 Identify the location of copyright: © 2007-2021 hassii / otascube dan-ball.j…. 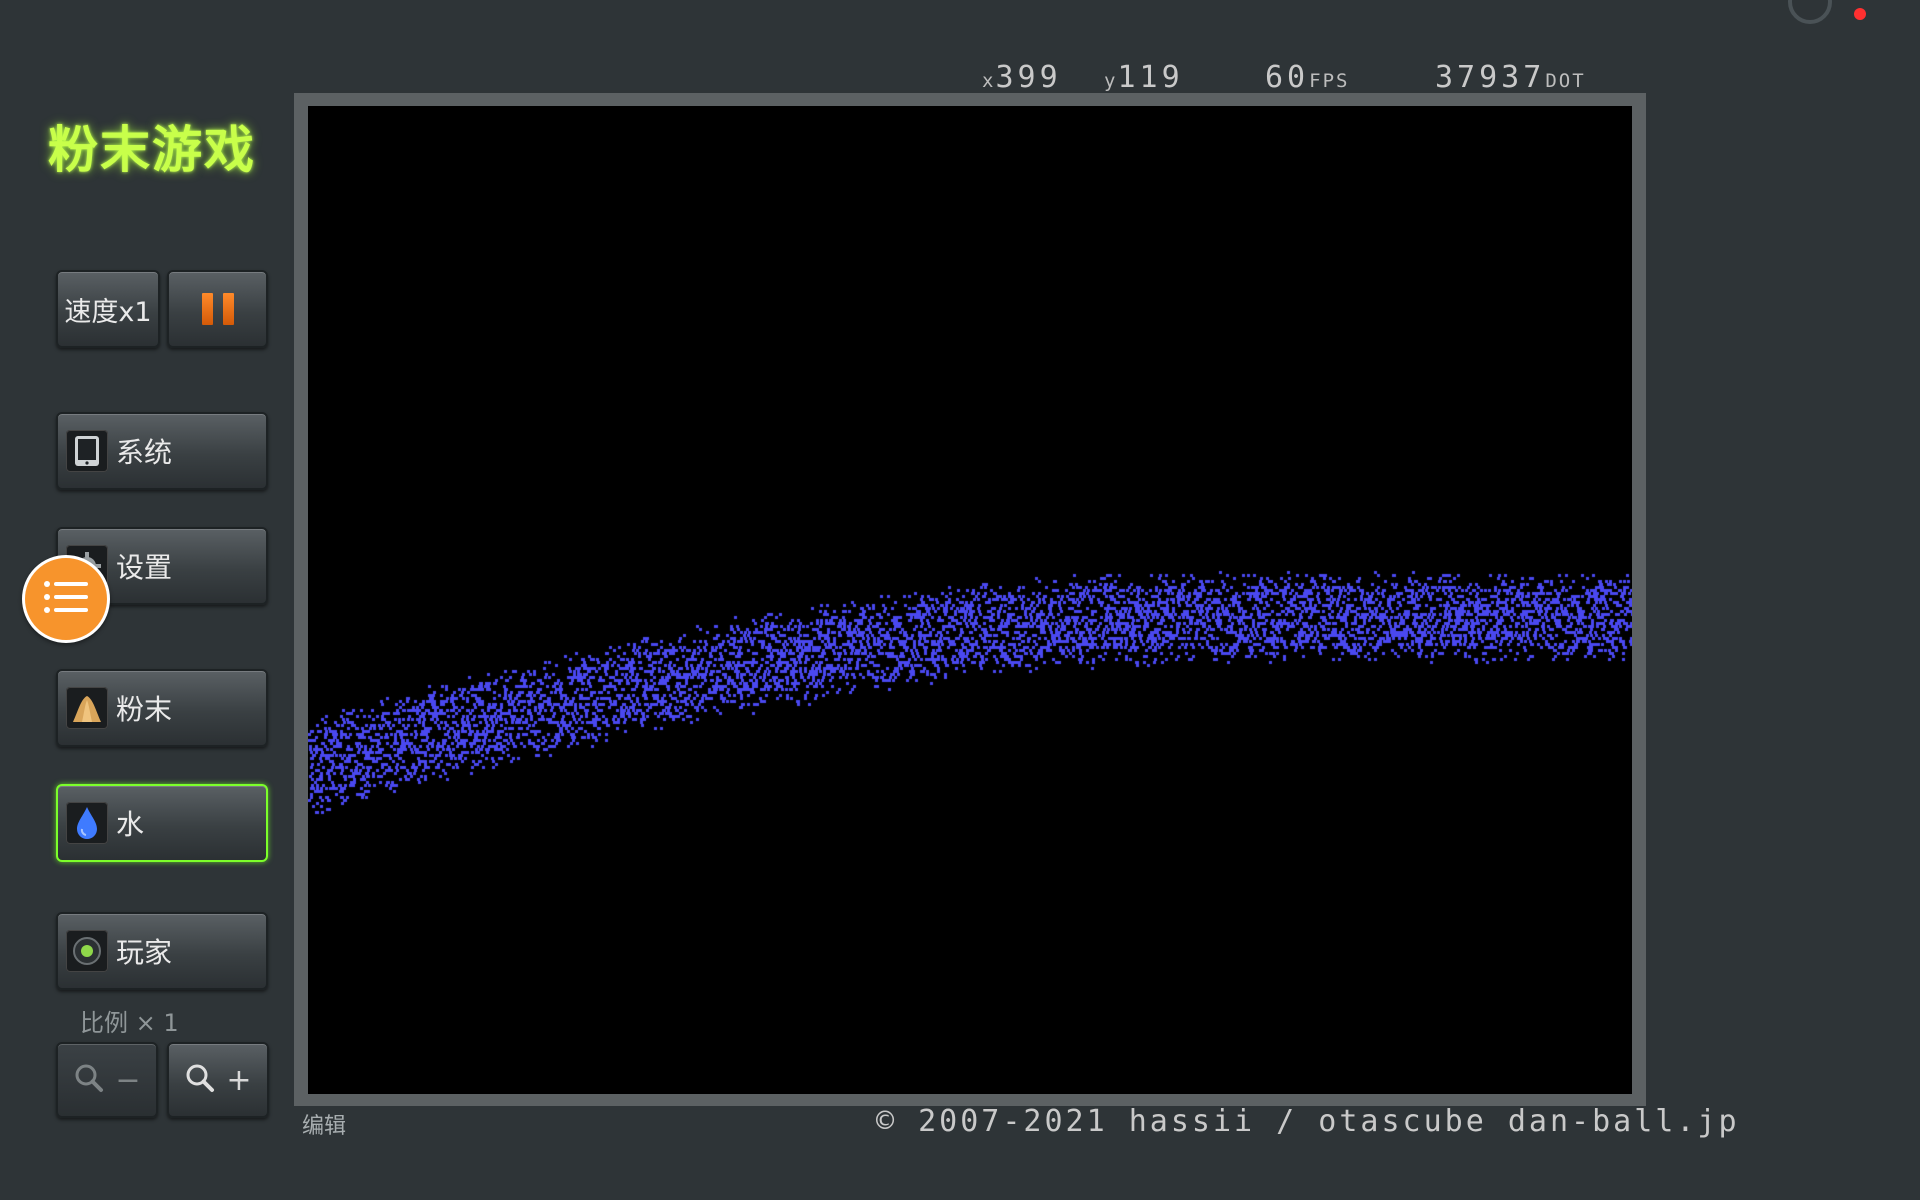
(1308, 1121).